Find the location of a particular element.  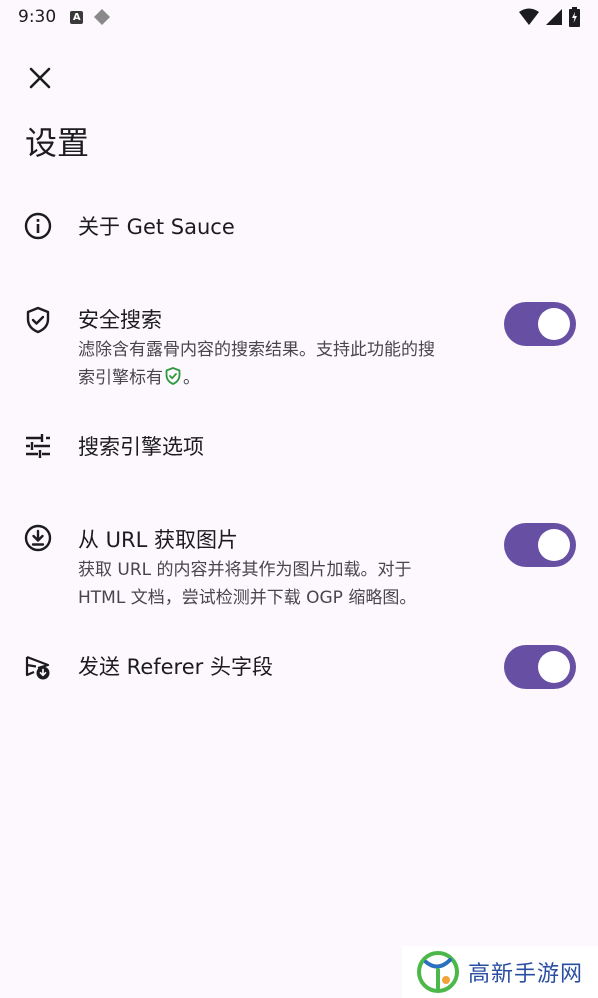

send-referer-toggle is located at coordinates (540, 667).